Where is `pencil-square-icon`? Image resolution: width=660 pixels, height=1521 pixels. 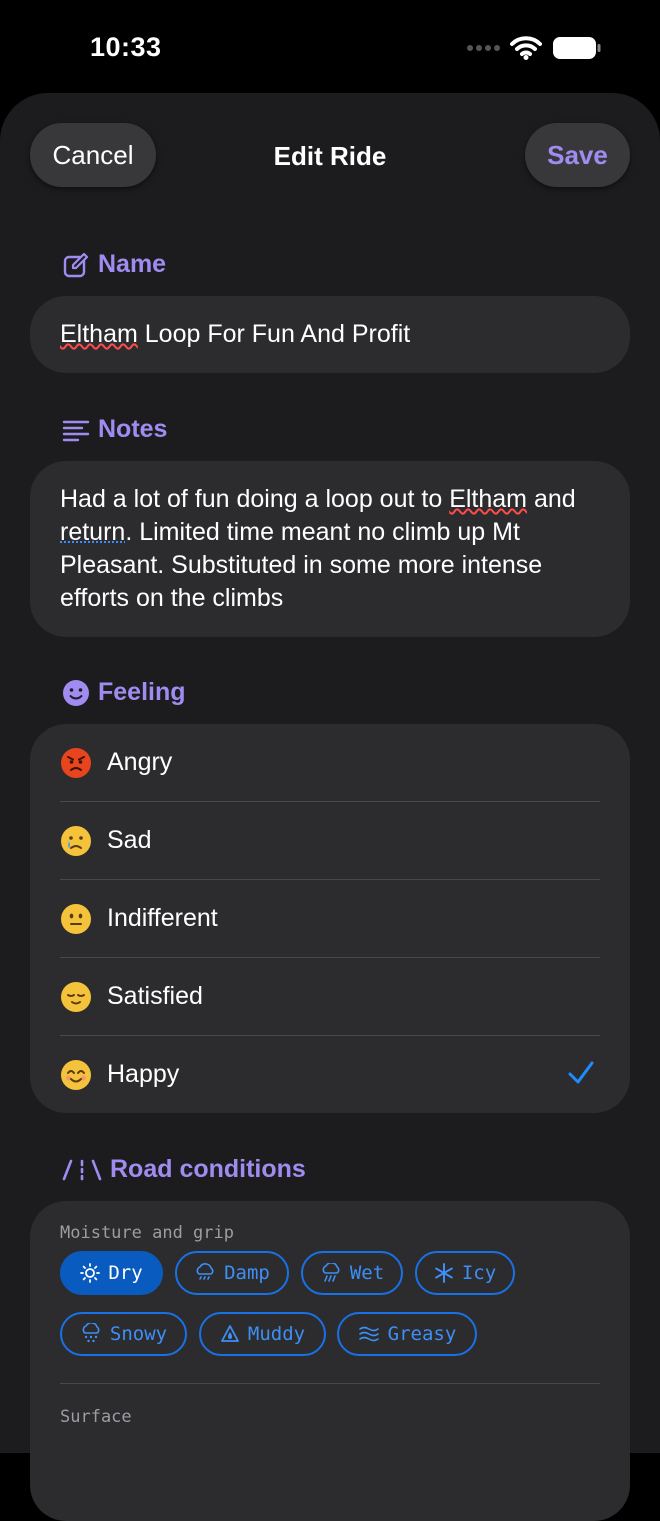 pencil-square-icon is located at coordinates (76, 264).